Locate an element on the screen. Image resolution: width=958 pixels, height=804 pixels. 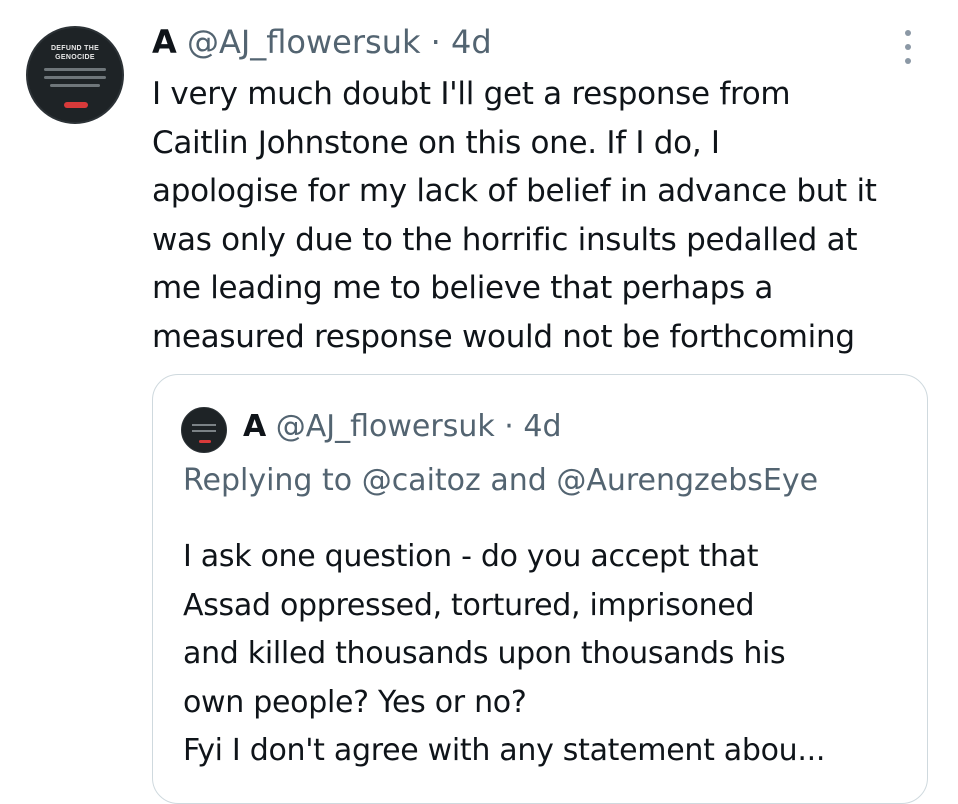
quoted-header: A @AJ_flowersuk · 4d is located at coordinates (402, 427).